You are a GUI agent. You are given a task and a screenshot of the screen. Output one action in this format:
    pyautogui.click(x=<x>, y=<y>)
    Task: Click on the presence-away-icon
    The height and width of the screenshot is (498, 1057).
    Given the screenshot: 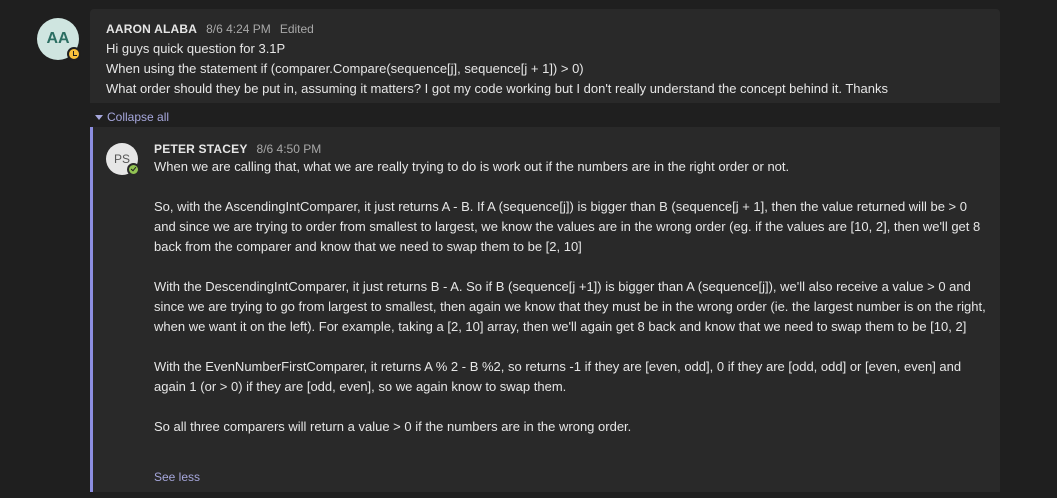 What is the action you would take?
    pyautogui.click(x=74, y=54)
    